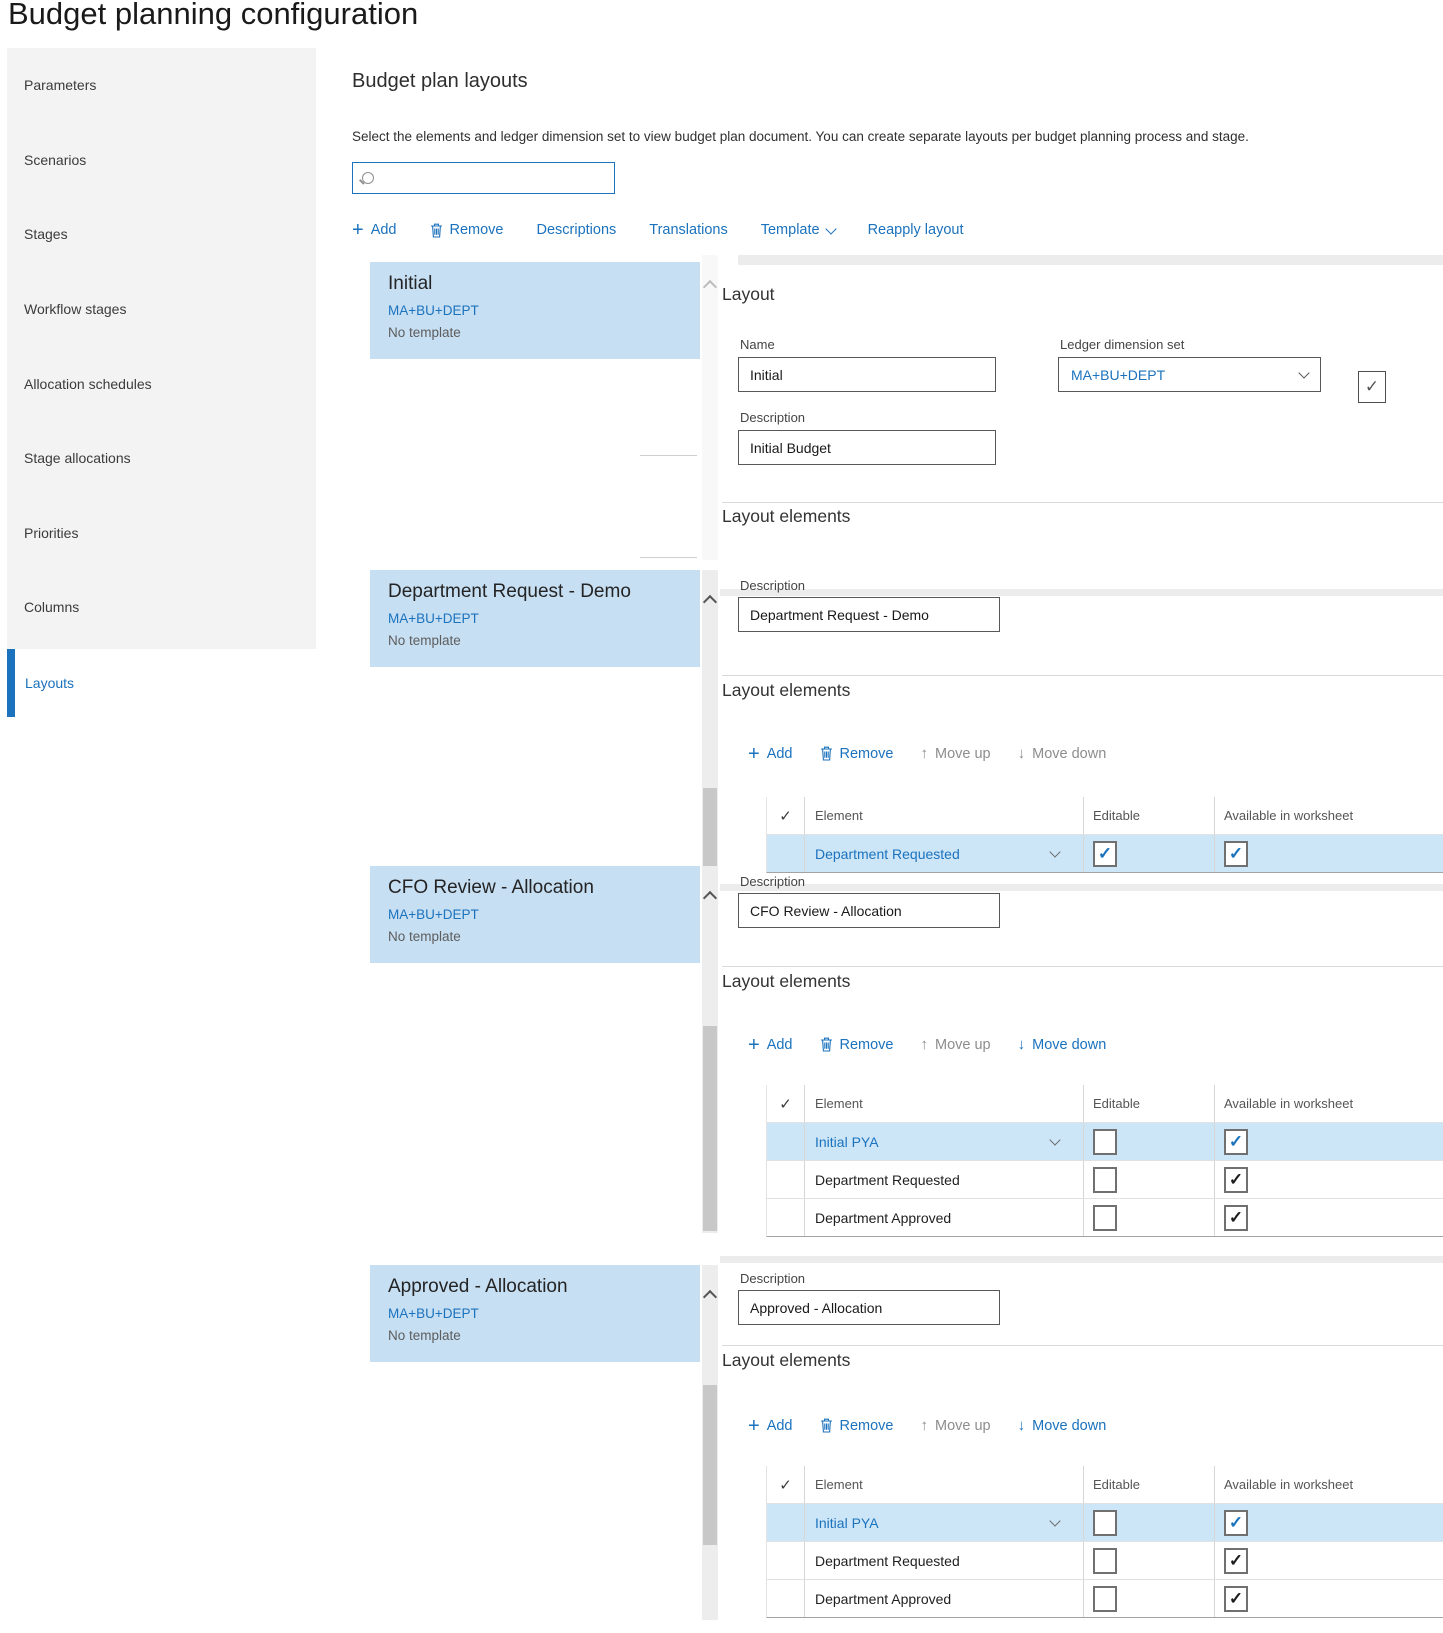 The image size is (1443, 1633). What do you see at coordinates (161, 309) in the screenshot?
I see `sidebar-item-workflow-stages: Workflow stages` at bounding box center [161, 309].